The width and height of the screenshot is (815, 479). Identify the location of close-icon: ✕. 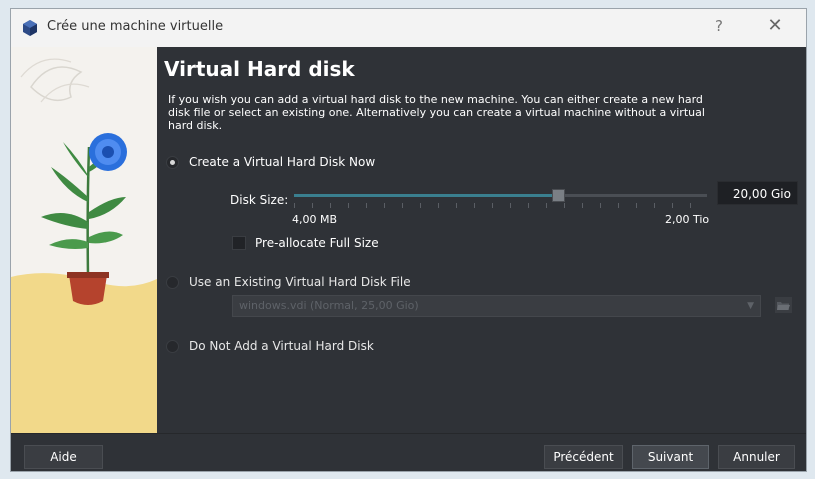
(775, 25).